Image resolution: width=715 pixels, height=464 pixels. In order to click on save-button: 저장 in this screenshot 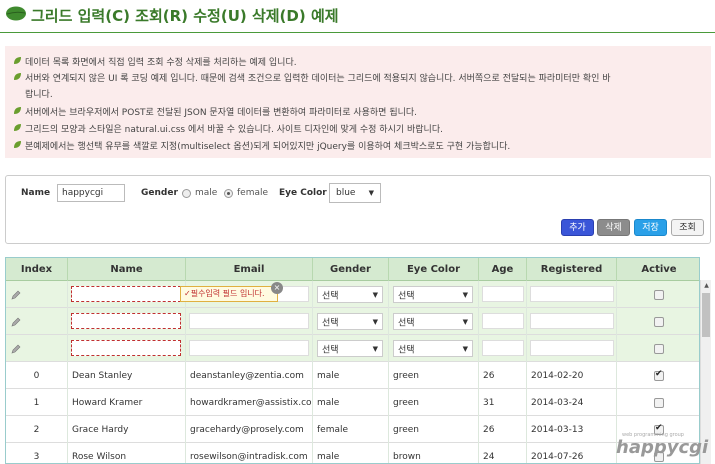, I will do `click(650, 227)`.